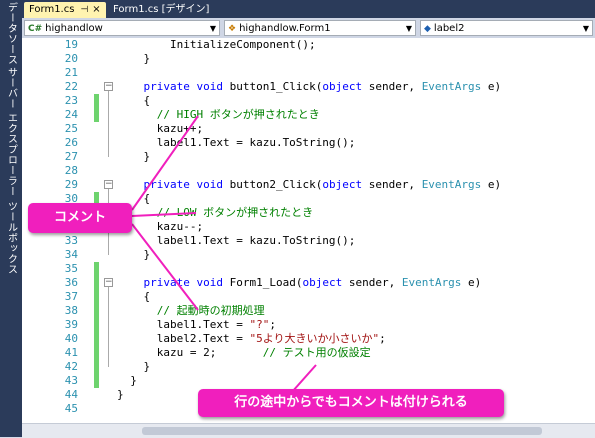 Image resolution: width=595 pixels, height=438 pixels. Describe the element at coordinates (71, 352) in the screenshot. I see `line-number: 41` at that location.